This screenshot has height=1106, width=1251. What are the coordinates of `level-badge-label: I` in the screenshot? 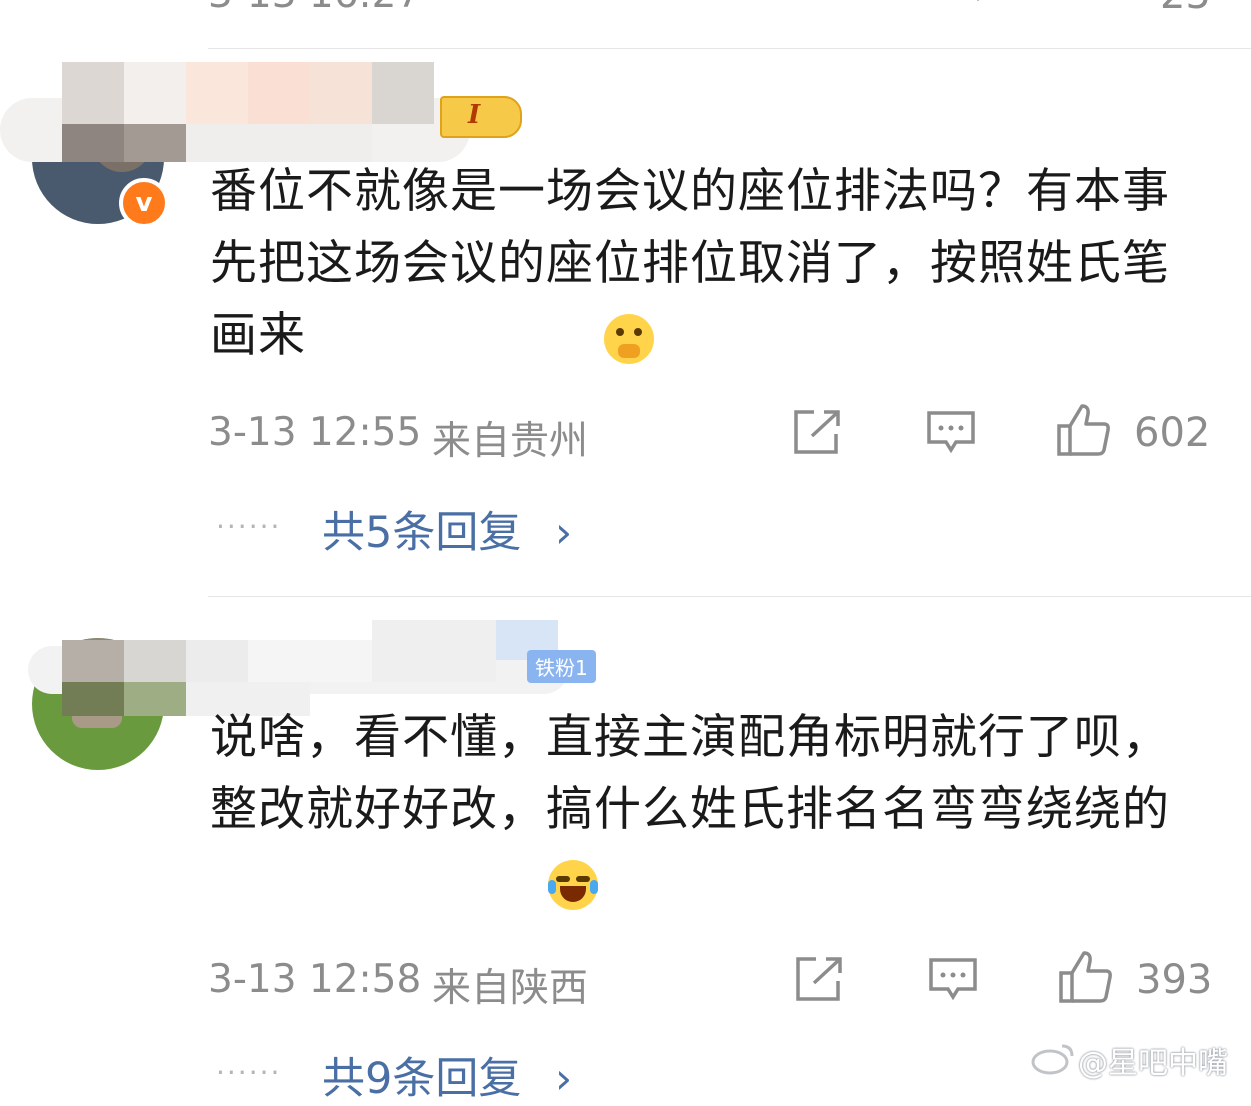 It's located at (474, 115).